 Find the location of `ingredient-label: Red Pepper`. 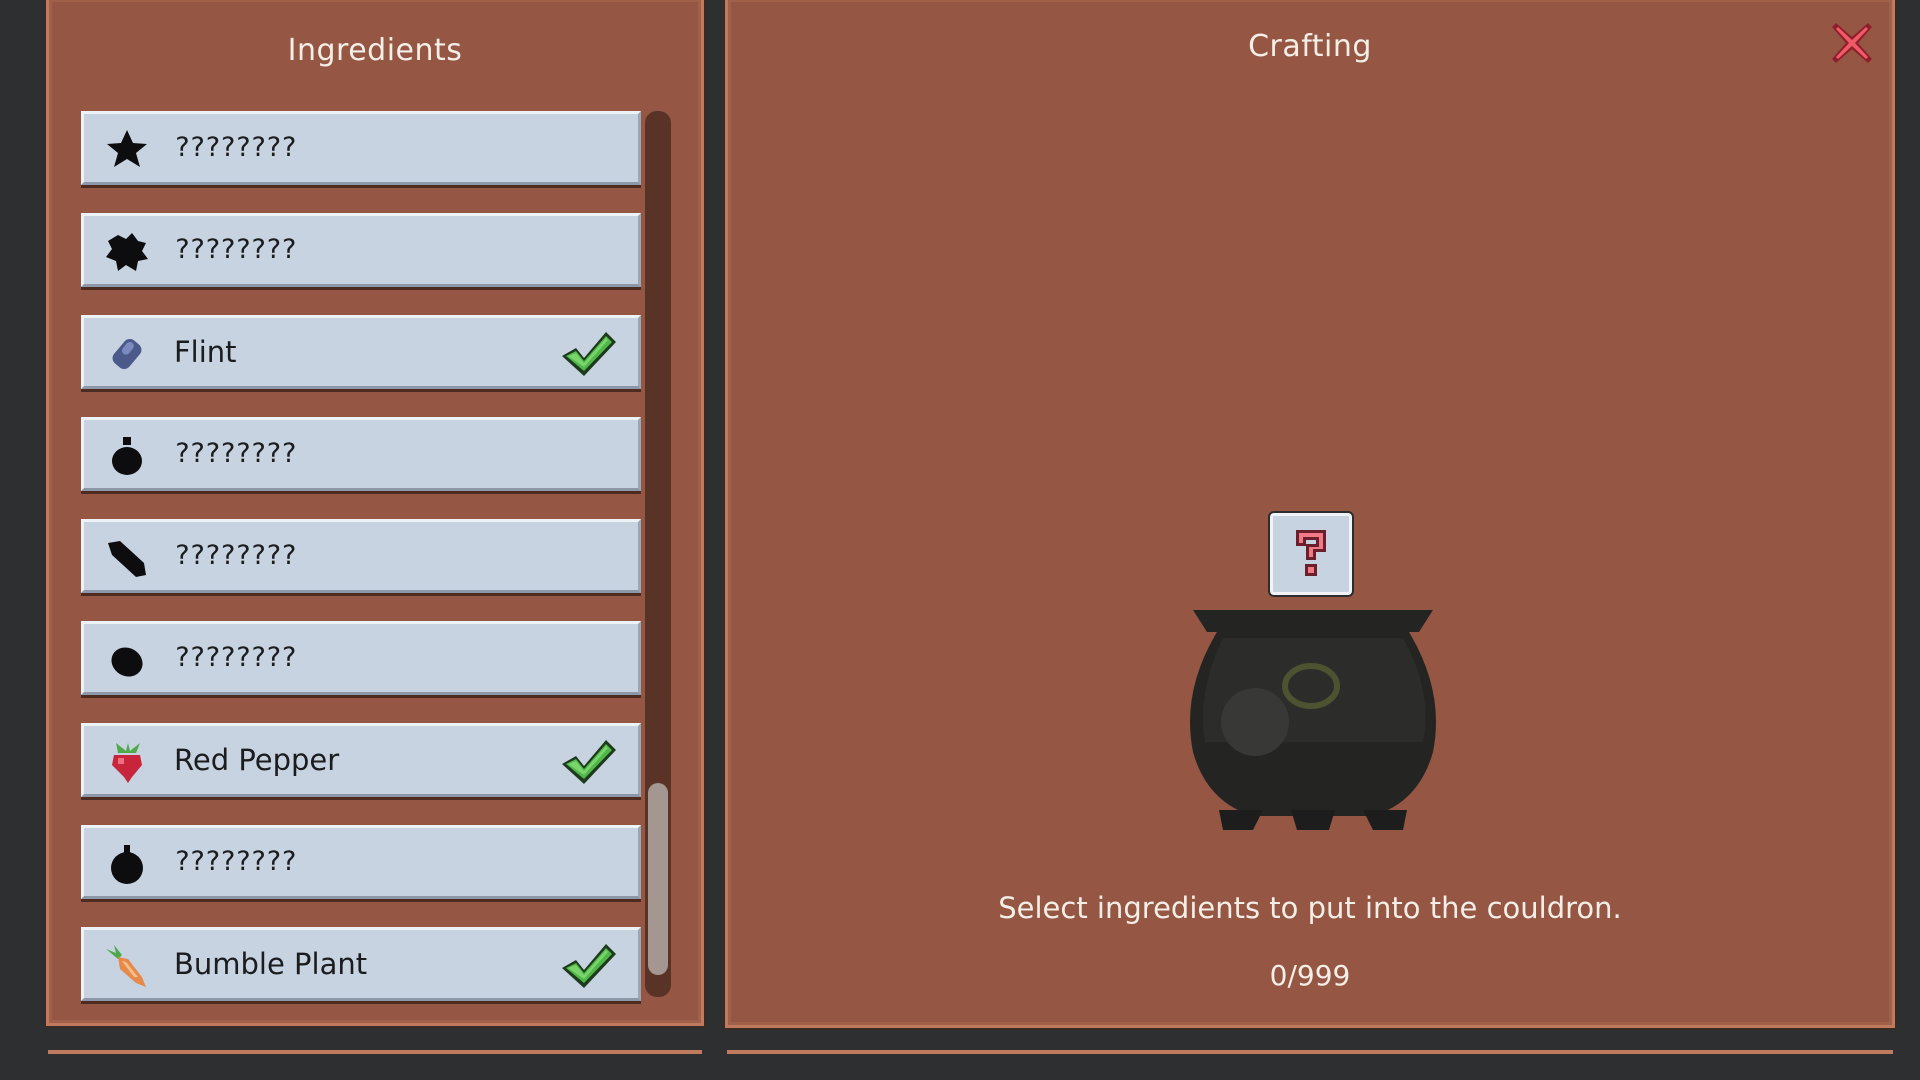

ingredient-label: Red Pepper is located at coordinates (257, 760).